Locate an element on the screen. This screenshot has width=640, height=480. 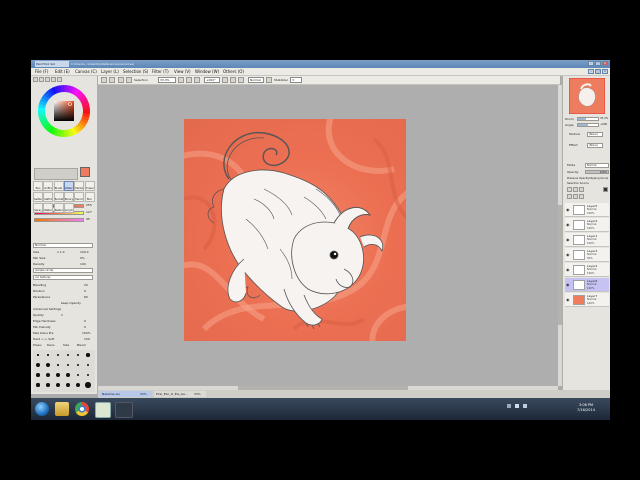
layer-row: ◉ Layer4 Normal 100% is located at coordinates (587, 225).